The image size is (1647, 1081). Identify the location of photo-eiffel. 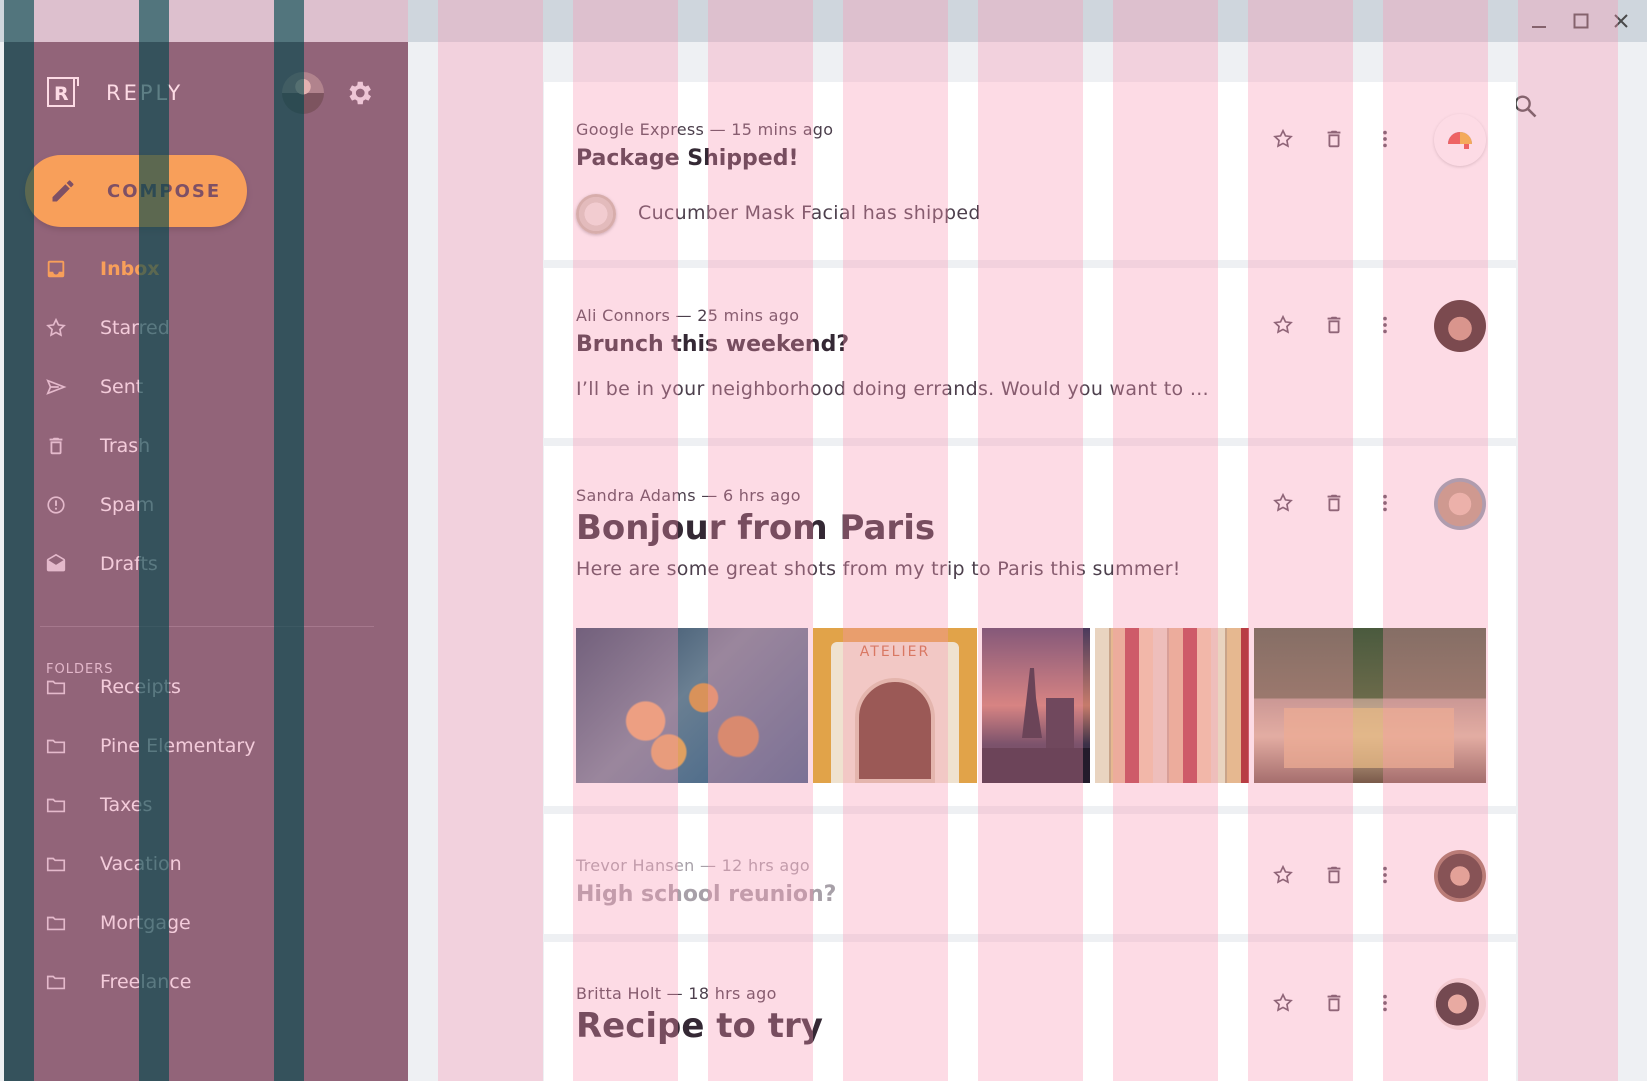
(1036, 705).